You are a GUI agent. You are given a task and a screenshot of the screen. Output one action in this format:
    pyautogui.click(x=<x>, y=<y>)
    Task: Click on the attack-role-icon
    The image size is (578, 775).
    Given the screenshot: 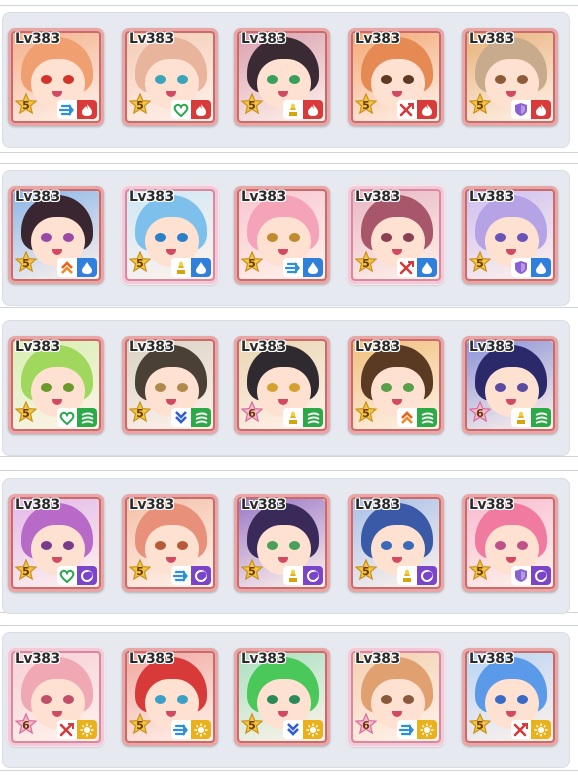 What is the action you would take?
    pyautogui.click(x=407, y=109)
    